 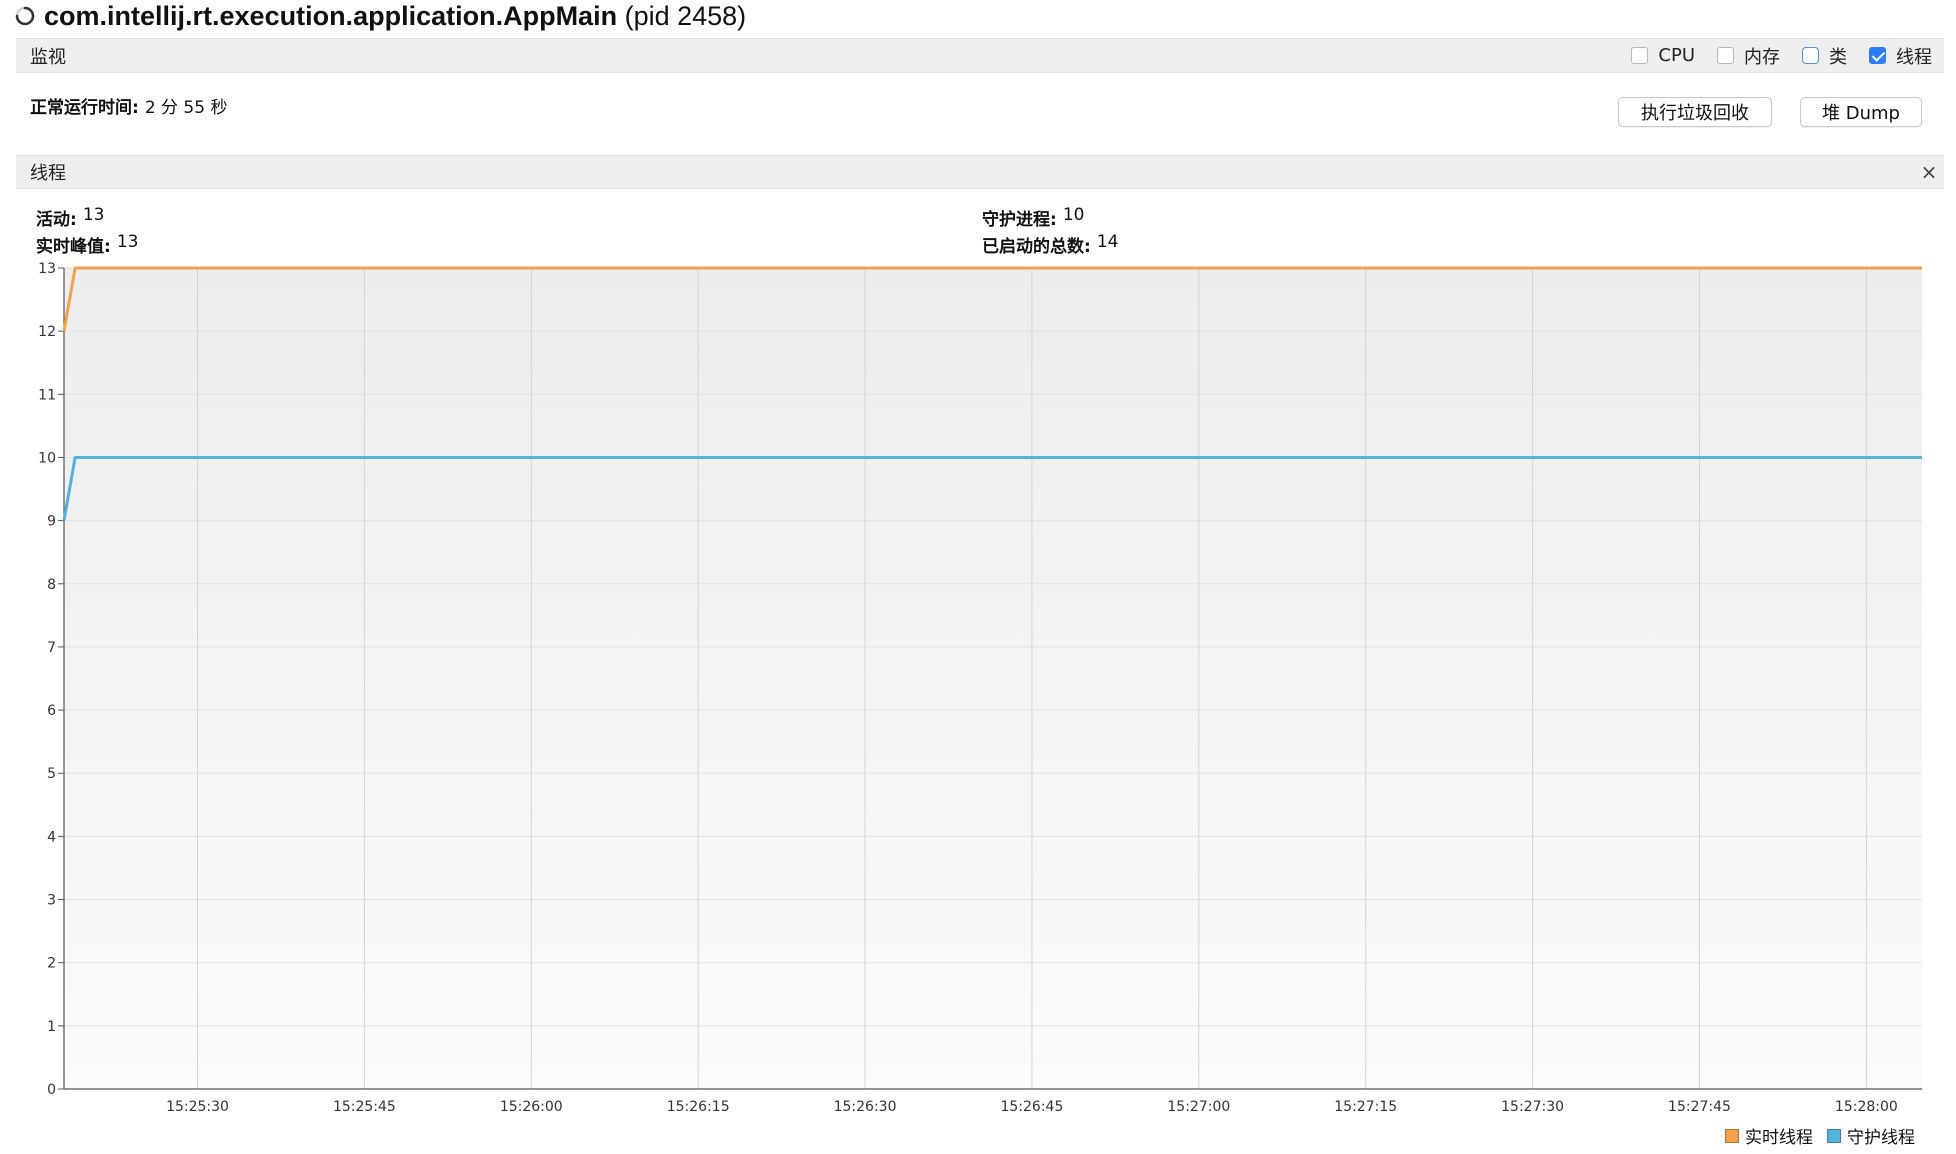 I want to click on legend-label-daemon: 守护线程, so click(x=1881, y=1138).